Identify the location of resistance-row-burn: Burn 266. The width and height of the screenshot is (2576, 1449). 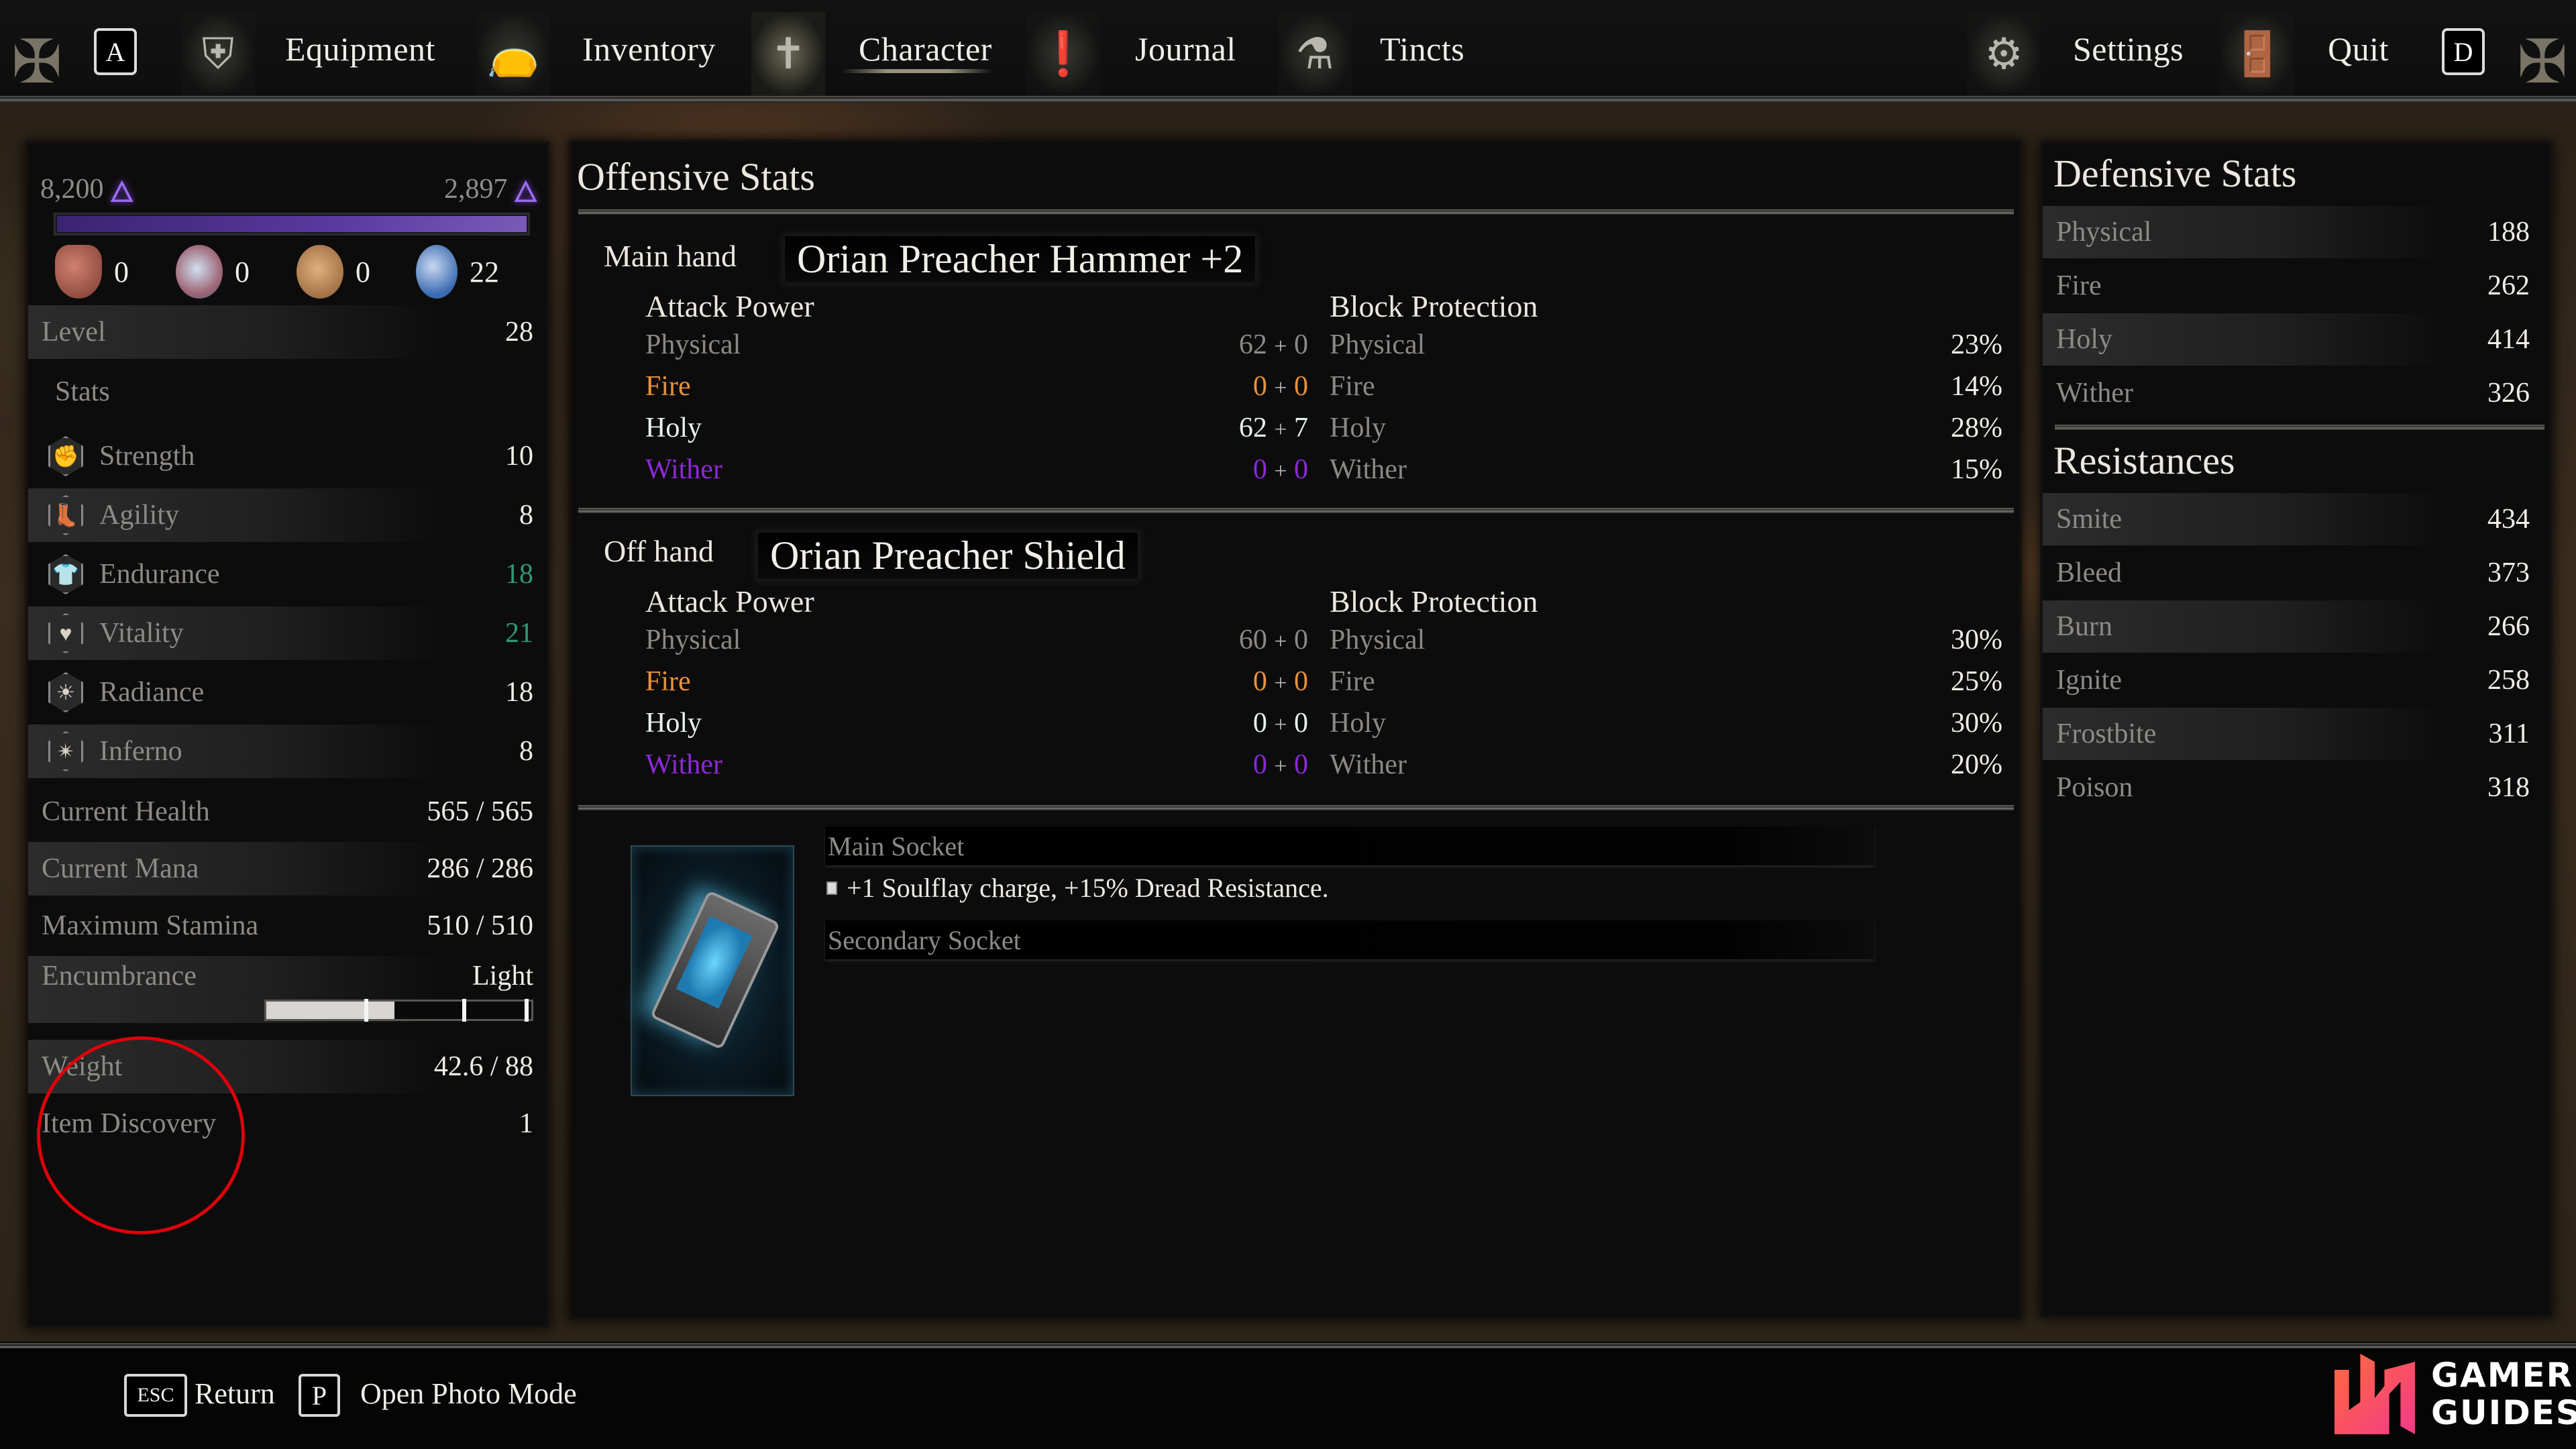
(2296, 626).